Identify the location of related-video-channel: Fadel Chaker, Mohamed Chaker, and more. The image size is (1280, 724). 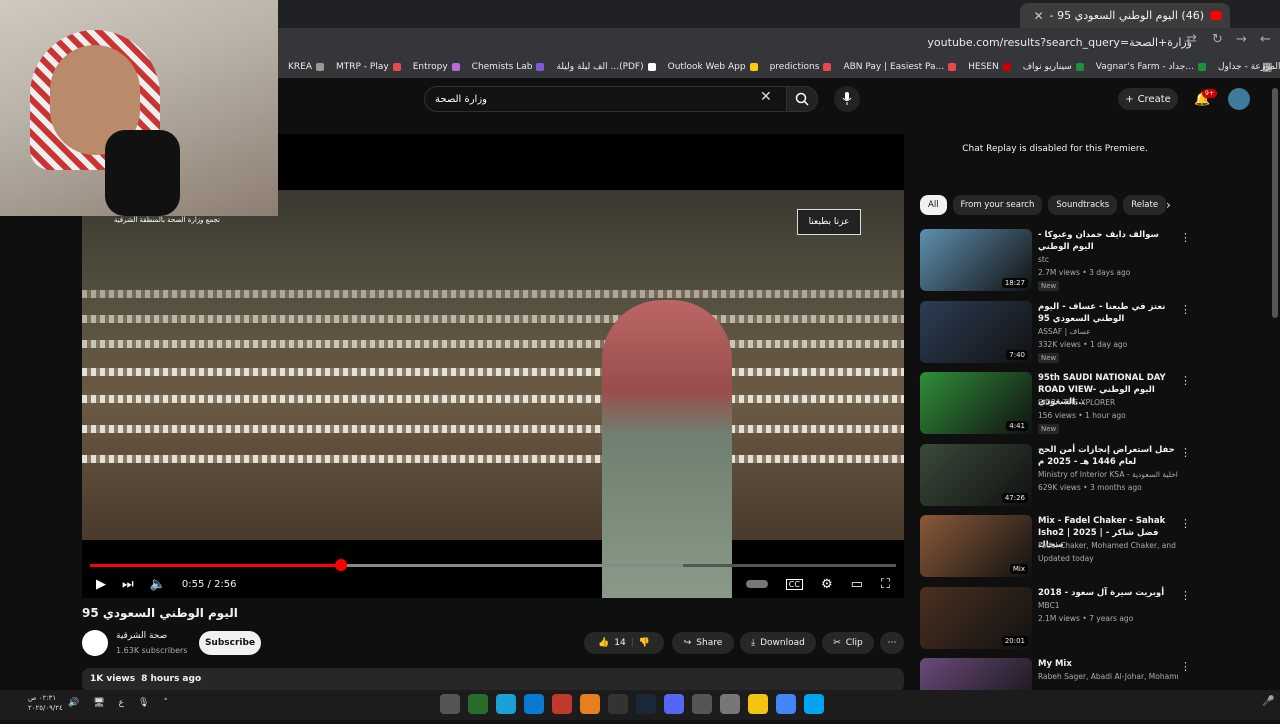
(1108, 545).